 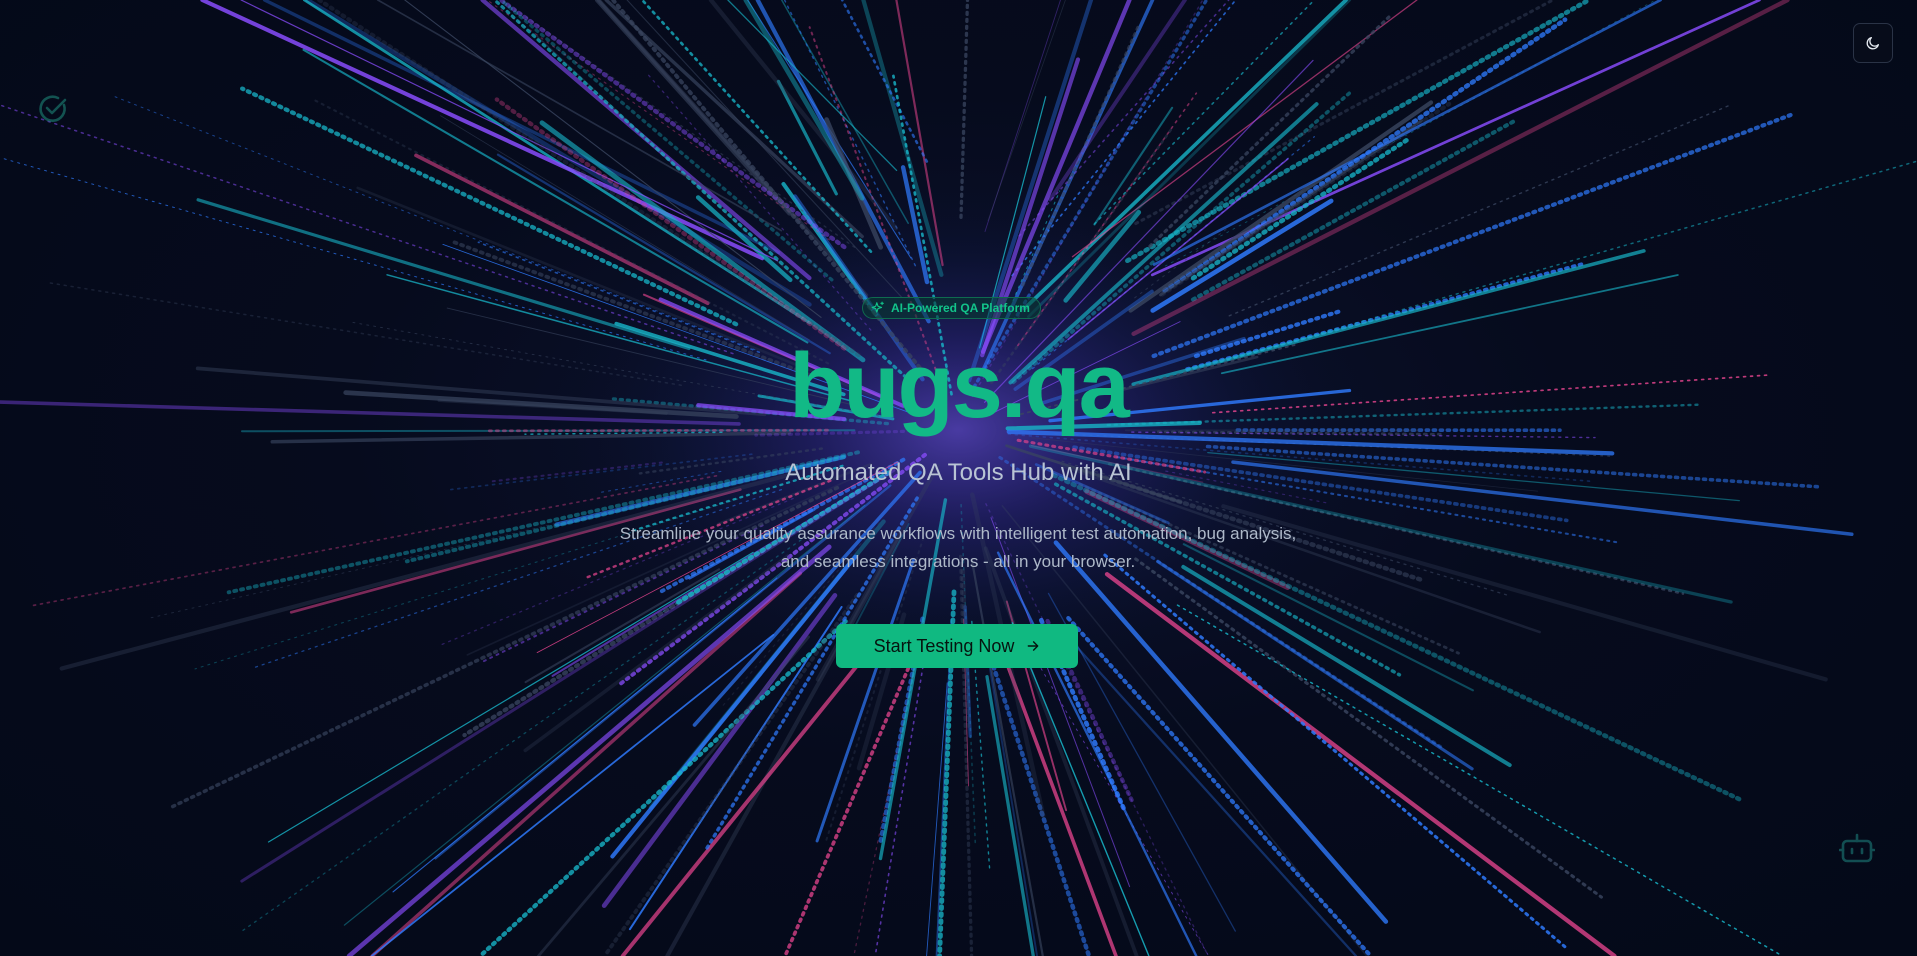 I want to click on start-testing-button: Start Testing Now, so click(x=957, y=646).